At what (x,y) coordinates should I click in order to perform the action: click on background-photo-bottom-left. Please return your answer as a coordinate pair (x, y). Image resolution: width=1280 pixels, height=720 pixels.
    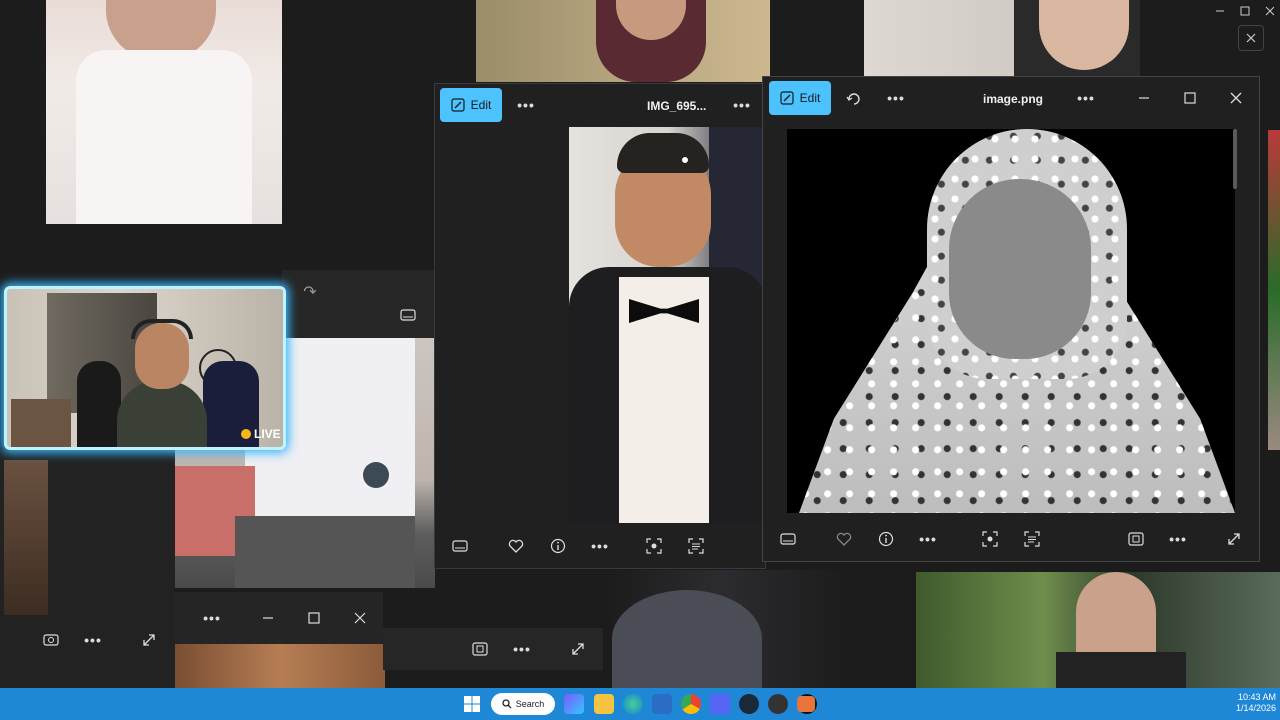
    Looking at the image, I should click on (280, 666).